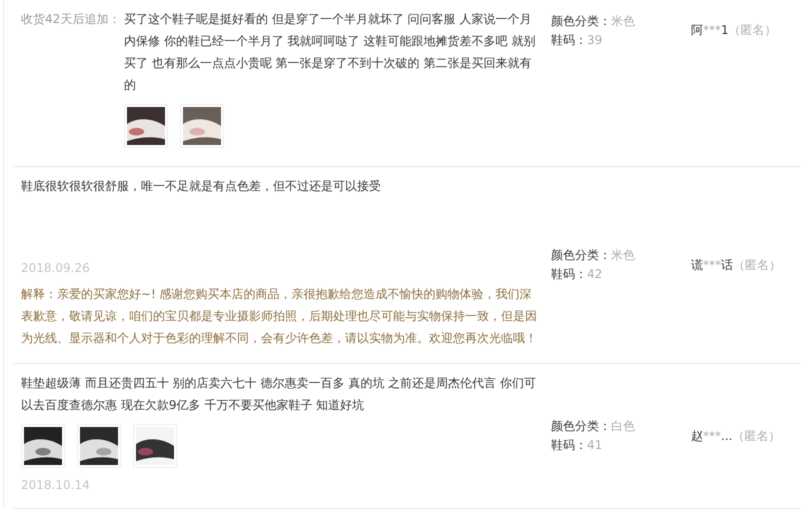  What do you see at coordinates (201, 186) in the screenshot?
I see `review-text: 鞋底很软很软很舒服，唯一不足就是有点色差，但不过还是可以接受` at bounding box center [201, 186].